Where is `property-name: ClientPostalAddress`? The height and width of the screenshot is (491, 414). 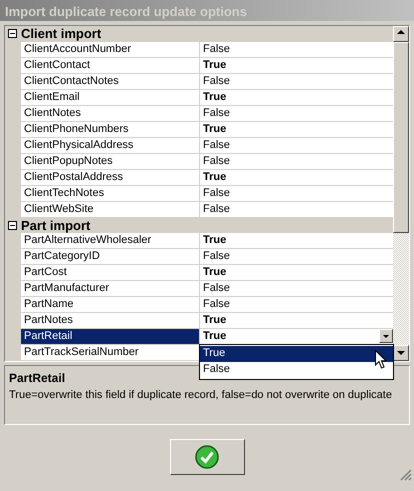 property-name: ClientPostalAddress is located at coordinates (110, 178).